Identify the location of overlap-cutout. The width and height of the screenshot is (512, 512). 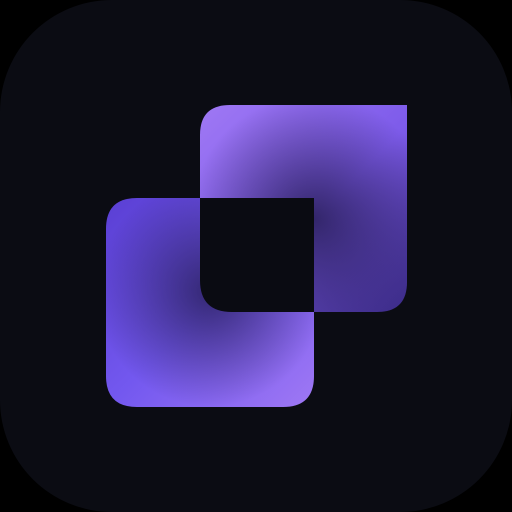
(257, 255).